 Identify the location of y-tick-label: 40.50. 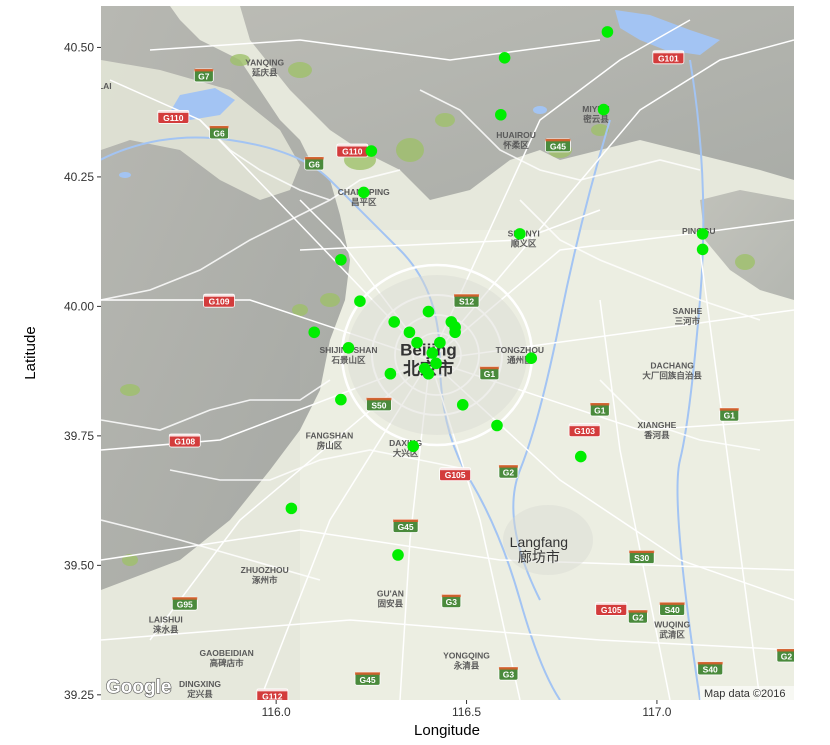
(79, 47).